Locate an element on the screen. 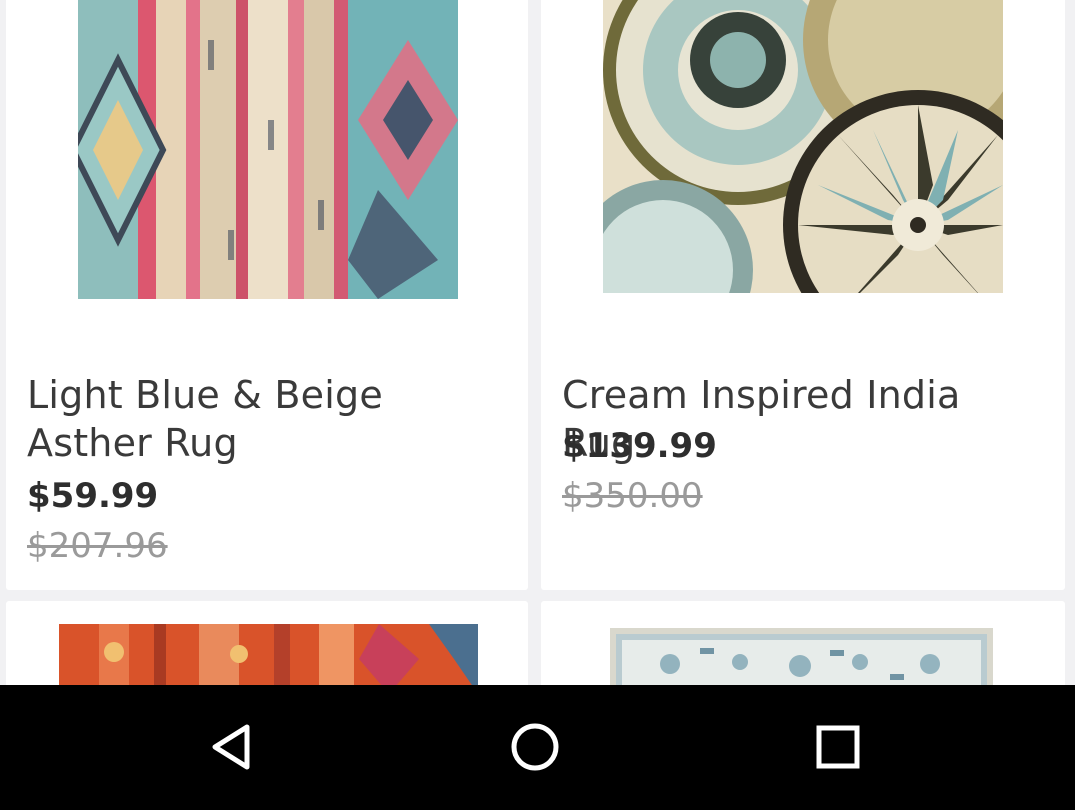 This screenshot has width=1075, height=810. recents-square-icon is located at coordinates (838, 747).